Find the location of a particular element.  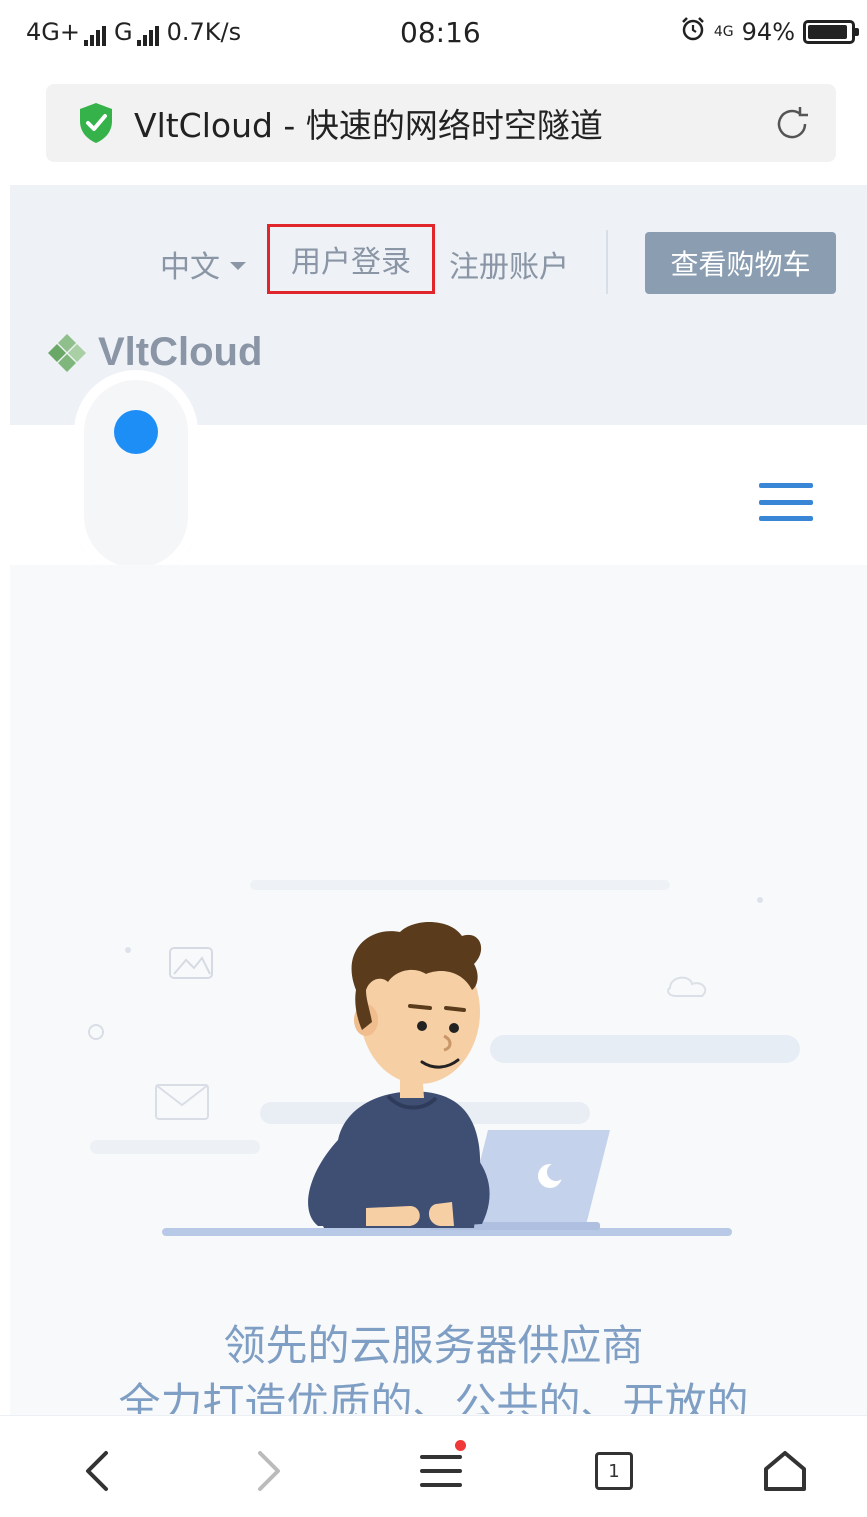

green-shield-icon is located at coordinates (96, 123).